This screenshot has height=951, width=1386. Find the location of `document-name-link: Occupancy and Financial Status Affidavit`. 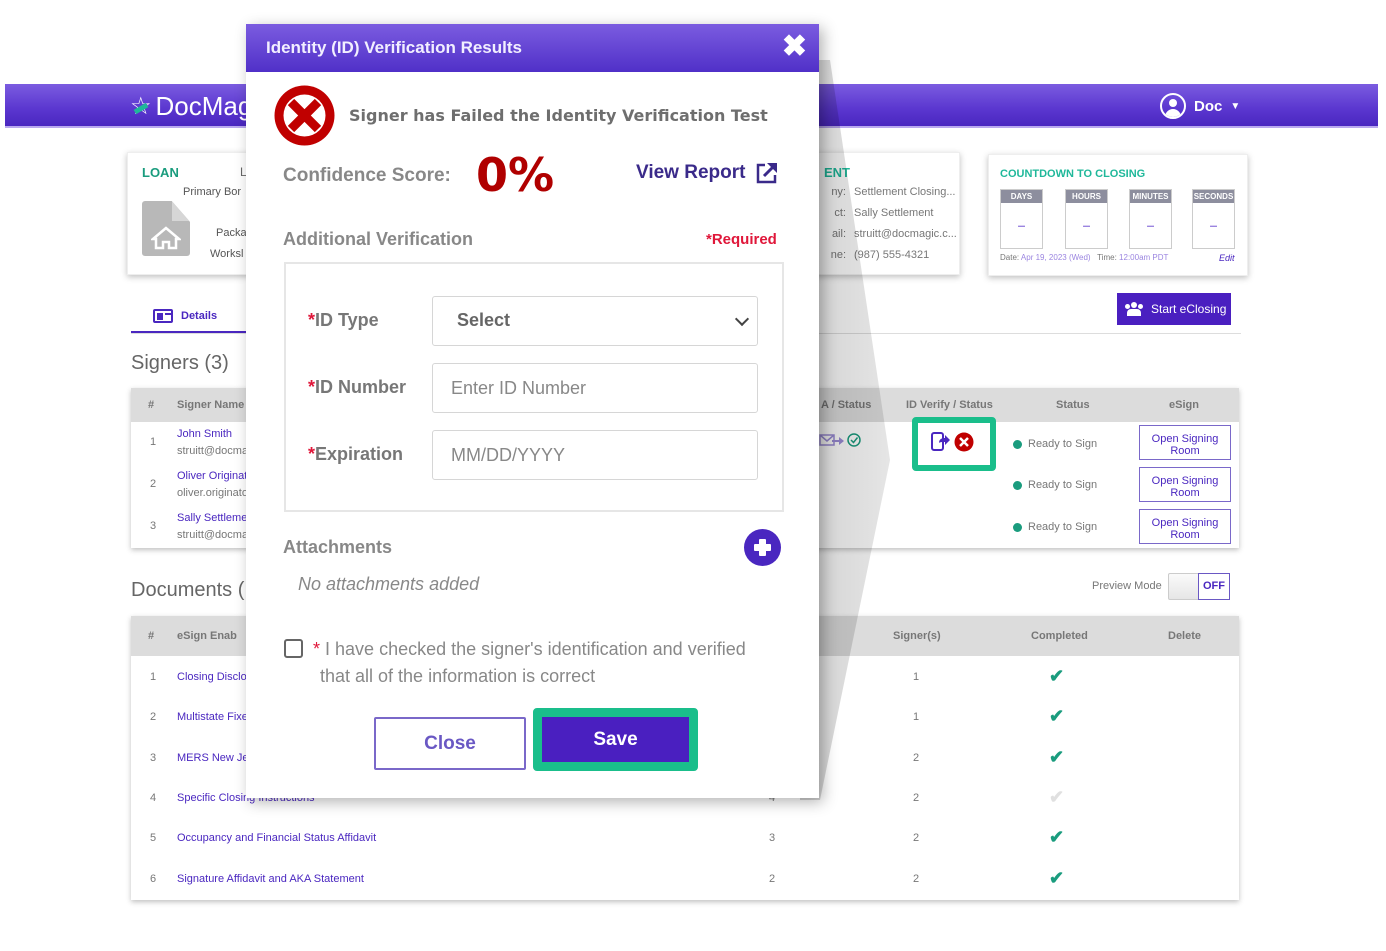

document-name-link: Occupancy and Financial Status Affidavit is located at coordinates (276, 838).